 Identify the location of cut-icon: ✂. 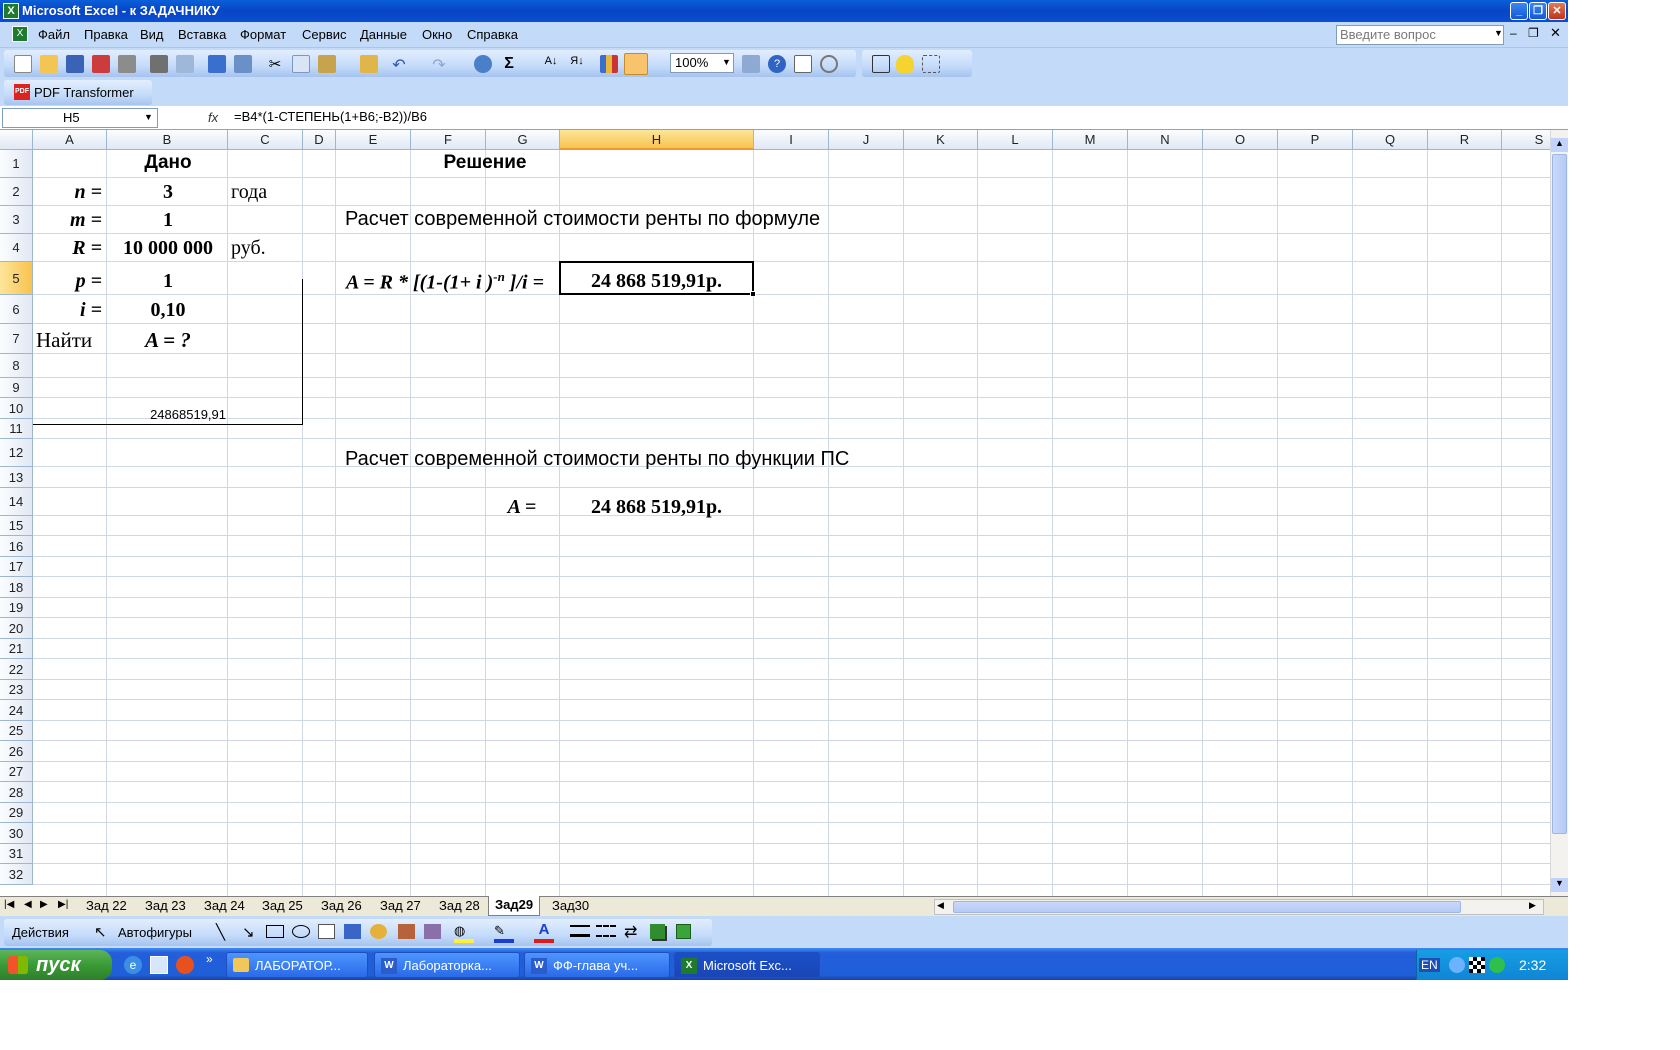
(275, 64).